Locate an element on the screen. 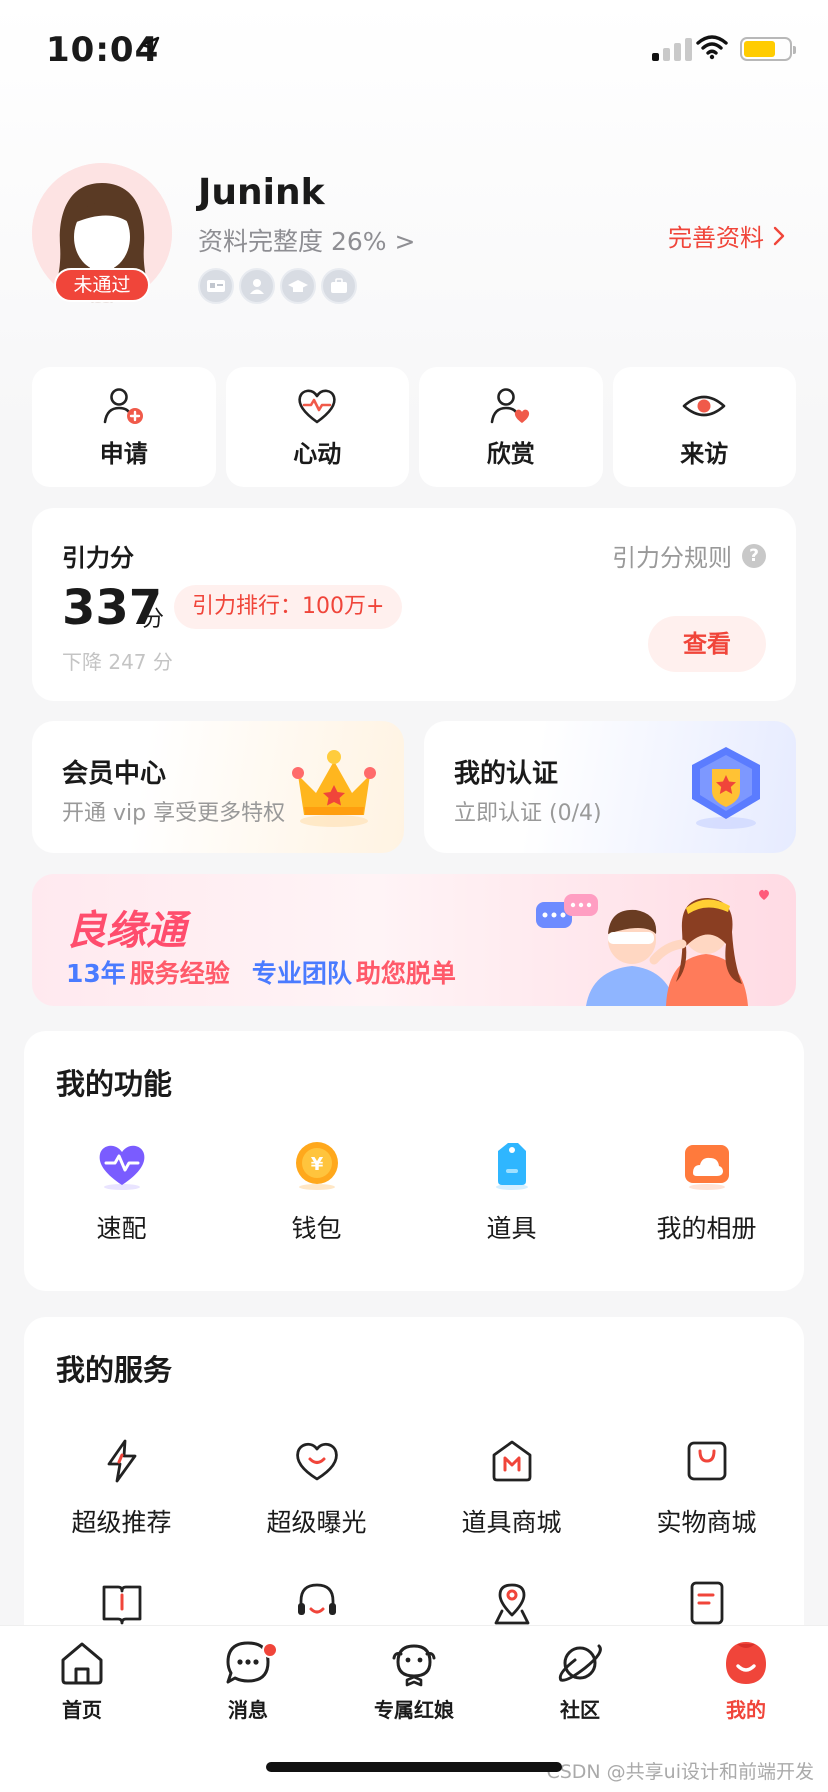 The image size is (828, 1792). location-arrow-icon is located at coordinates (150, 46).